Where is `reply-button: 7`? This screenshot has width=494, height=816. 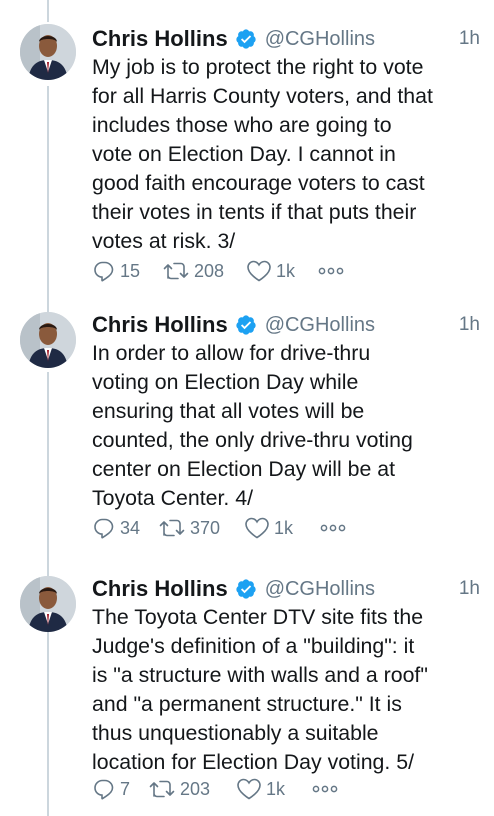 reply-button: 7 is located at coordinates (120, 789).